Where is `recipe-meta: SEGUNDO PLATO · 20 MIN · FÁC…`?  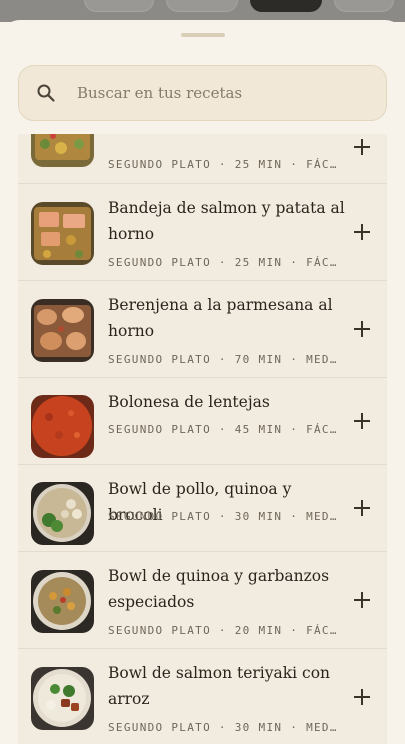
recipe-meta: SEGUNDO PLATO · 20 MIN · FÁC… is located at coordinates (223, 630).